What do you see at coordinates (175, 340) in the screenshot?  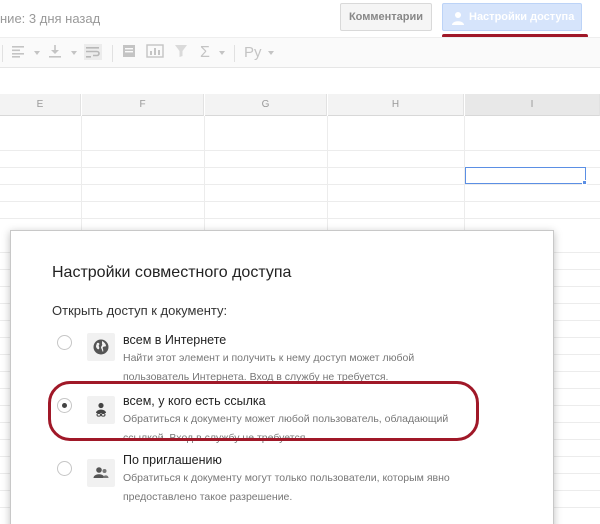 I see `option-label: всем в Интернете` at bounding box center [175, 340].